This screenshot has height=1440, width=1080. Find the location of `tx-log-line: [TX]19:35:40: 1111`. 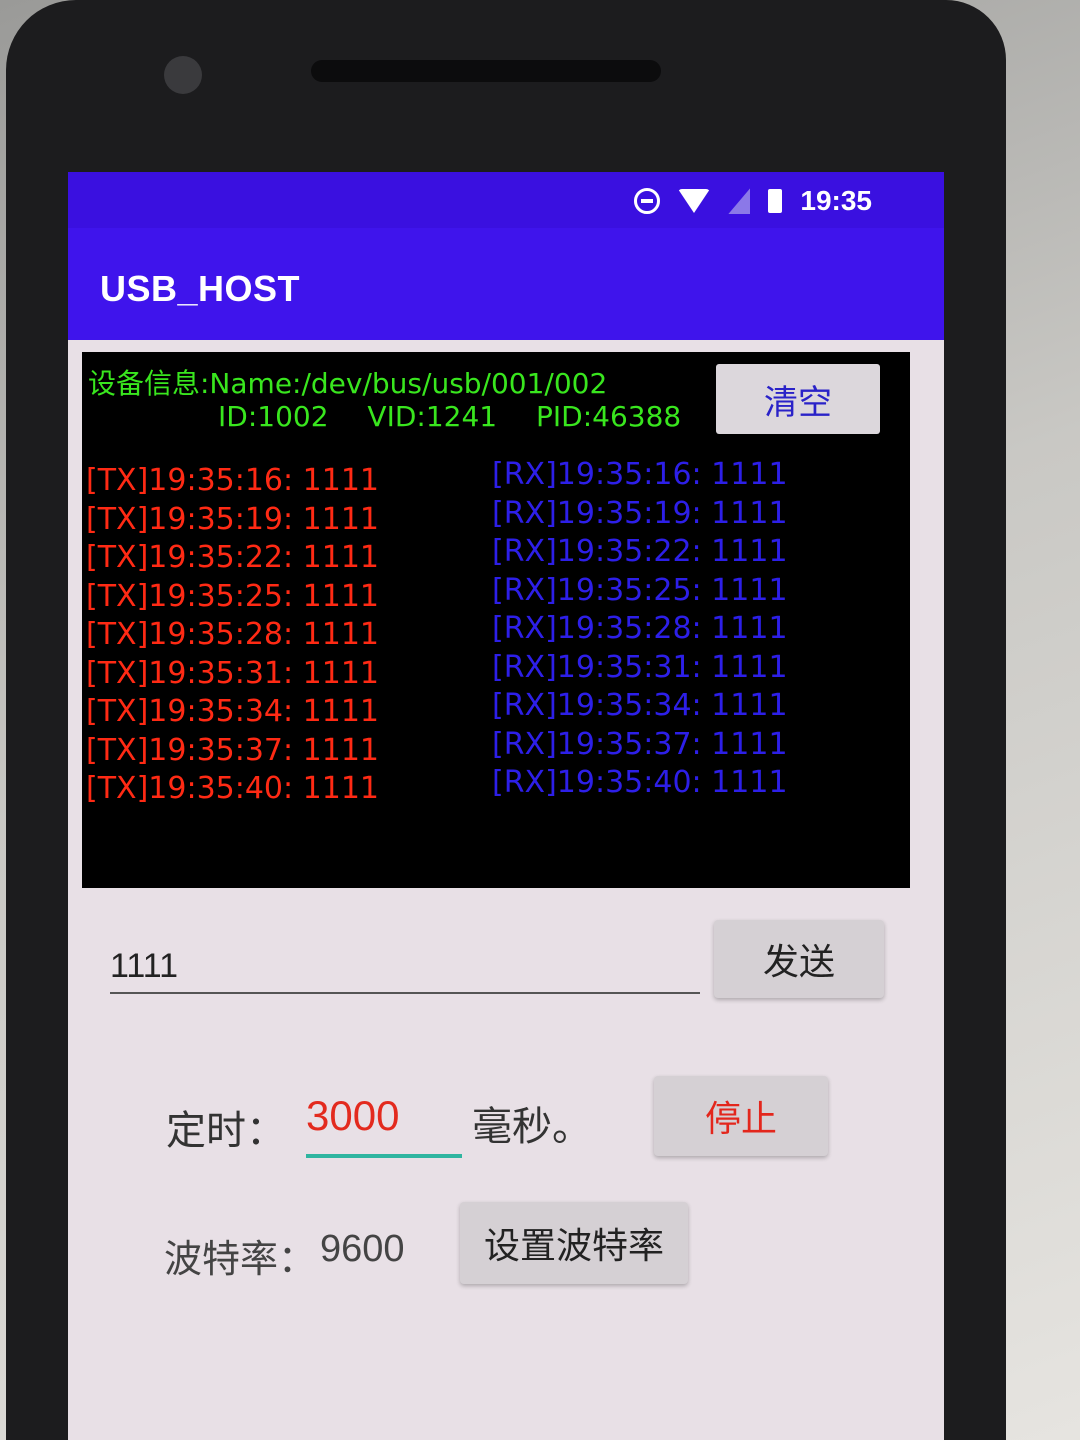

tx-log-line: [TX]19:35:40: 1111 is located at coordinates (233, 788).